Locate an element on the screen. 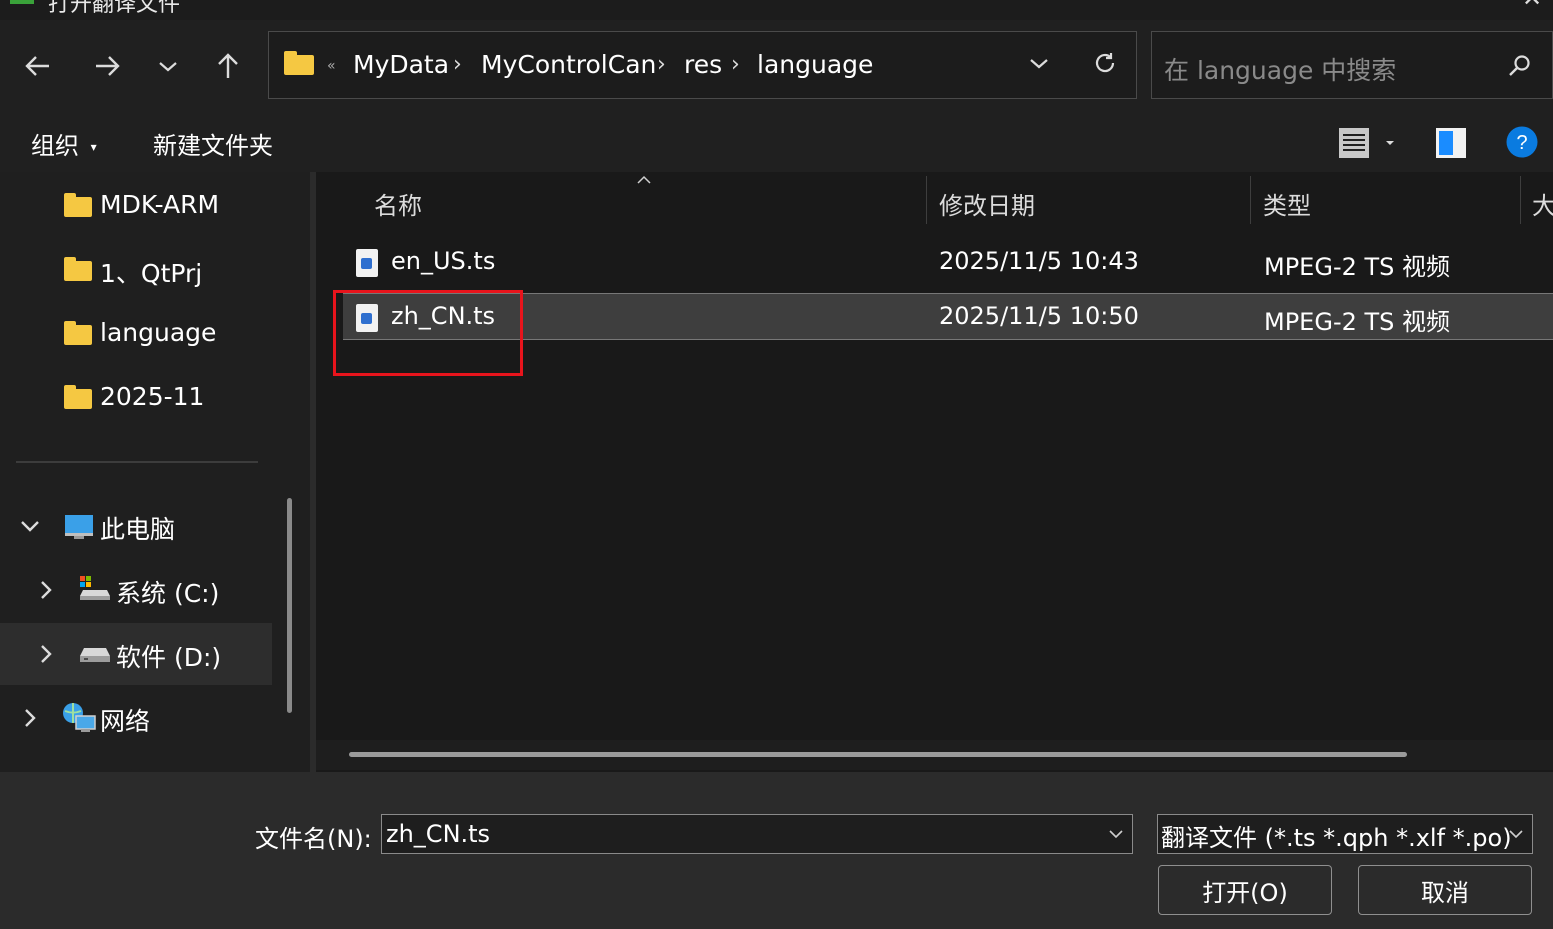 Image resolution: width=1553 pixels, height=929 pixels. drive-icon is located at coordinates (95, 655).